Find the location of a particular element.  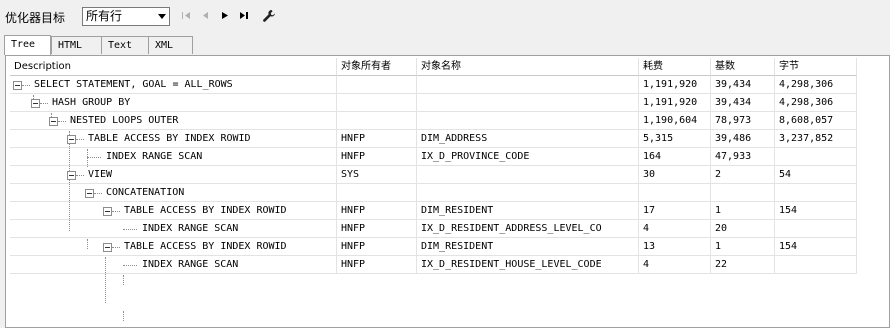

prev-icon is located at coordinates (206, 15).